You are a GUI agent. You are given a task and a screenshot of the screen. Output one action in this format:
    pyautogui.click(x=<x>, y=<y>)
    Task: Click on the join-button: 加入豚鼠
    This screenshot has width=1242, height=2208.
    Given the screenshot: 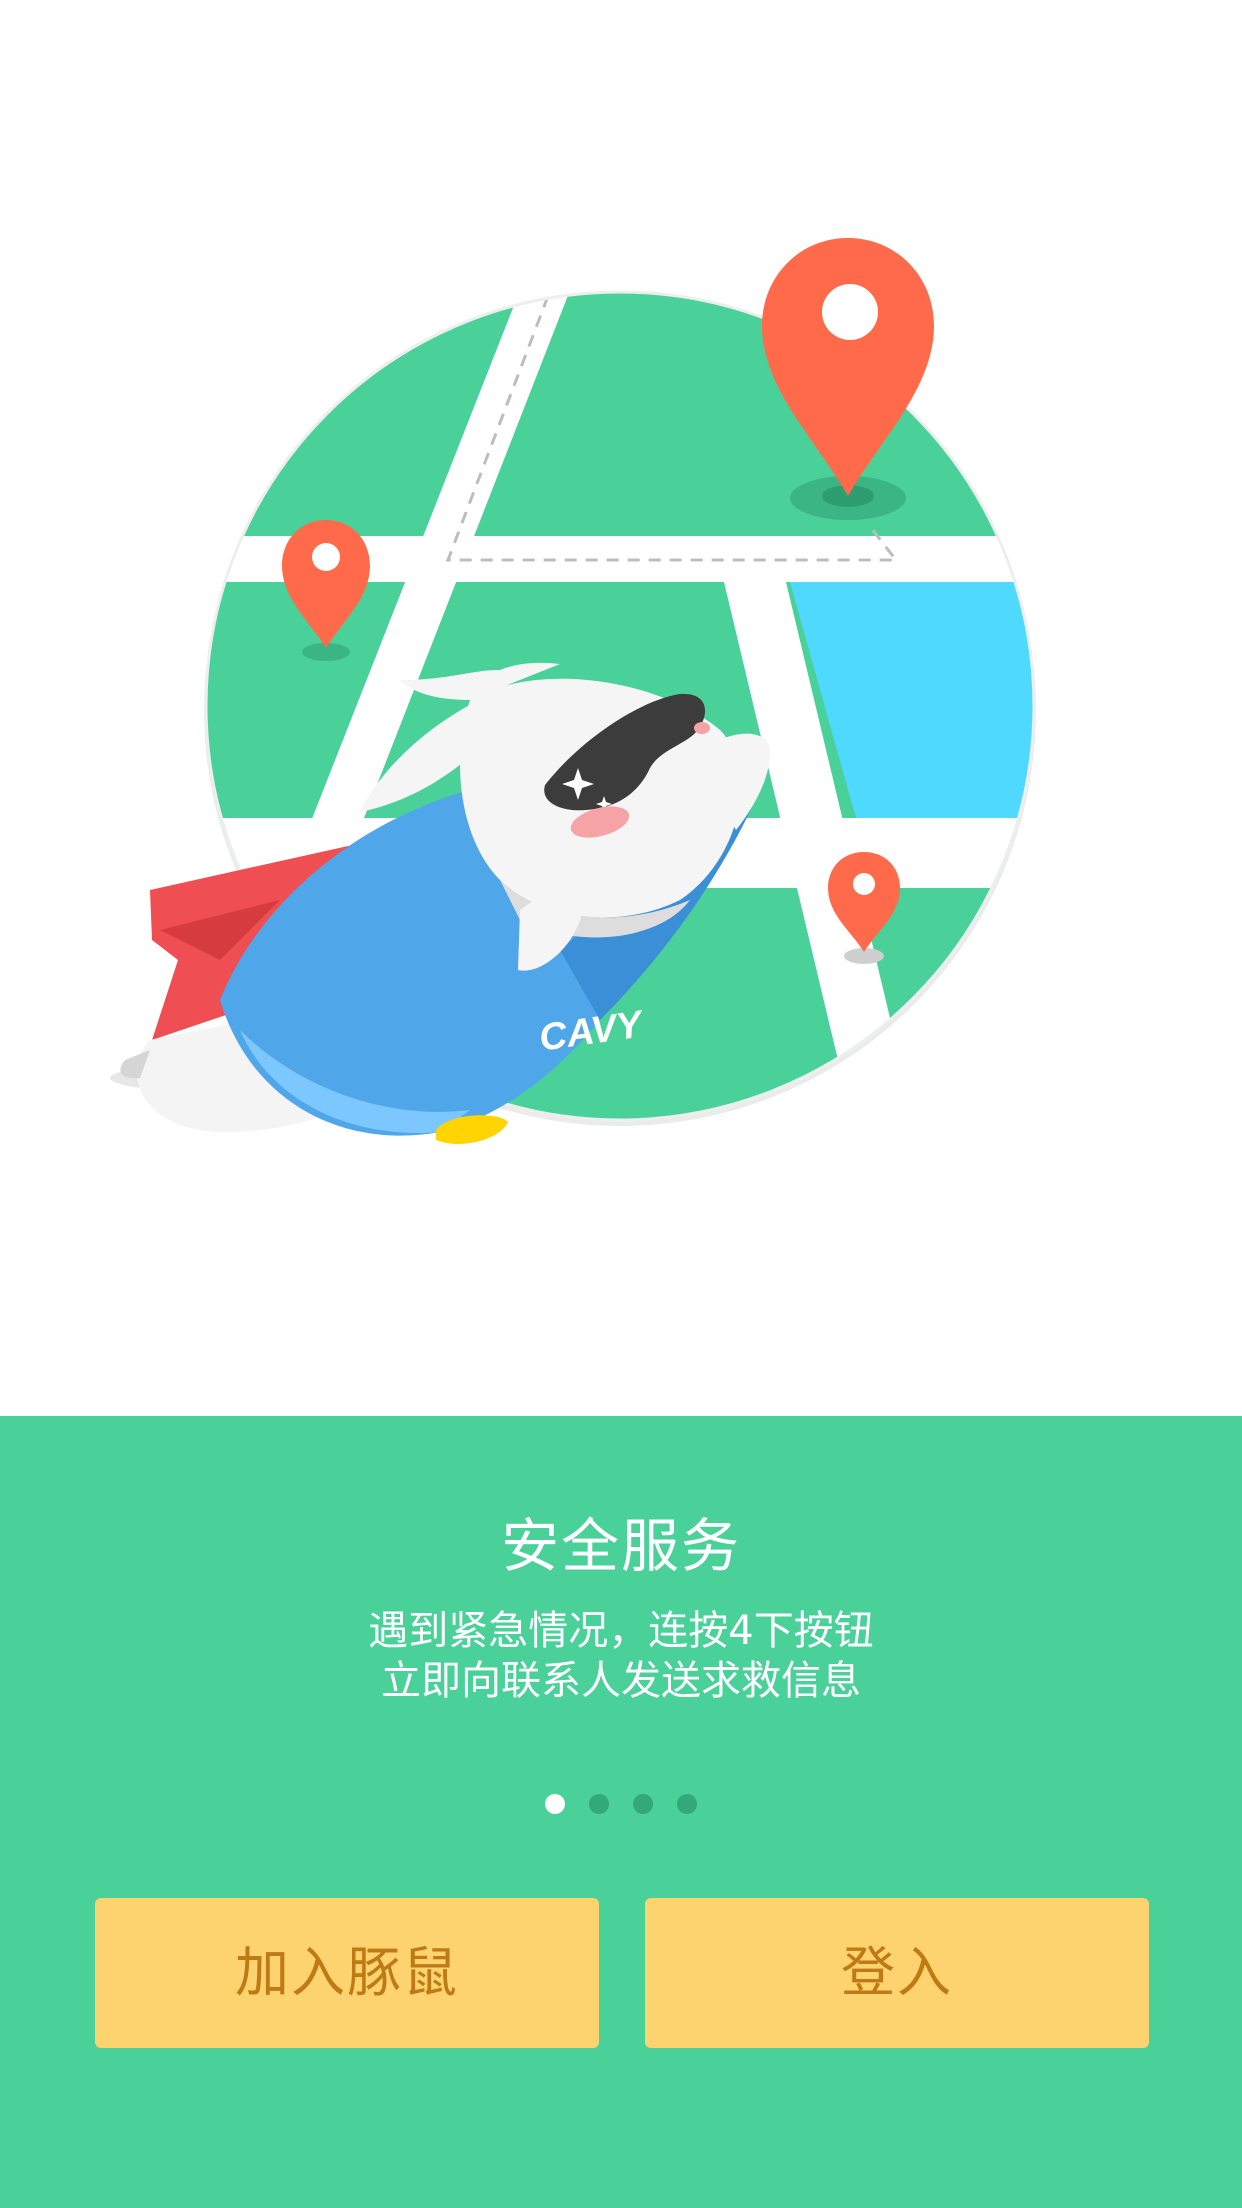 What is the action you would take?
    pyautogui.click(x=347, y=1973)
    